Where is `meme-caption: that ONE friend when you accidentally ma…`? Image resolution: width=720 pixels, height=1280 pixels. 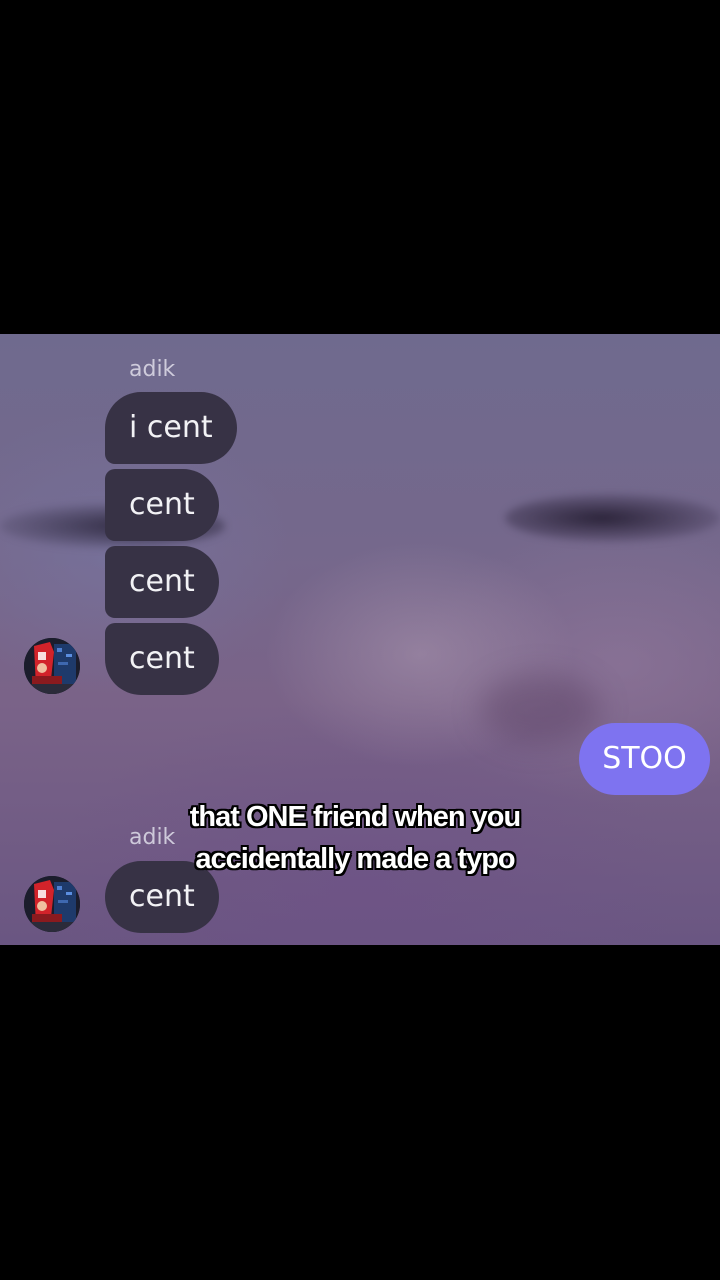 meme-caption: that ONE friend when you accidentally ma… is located at coordinates (355, 838).